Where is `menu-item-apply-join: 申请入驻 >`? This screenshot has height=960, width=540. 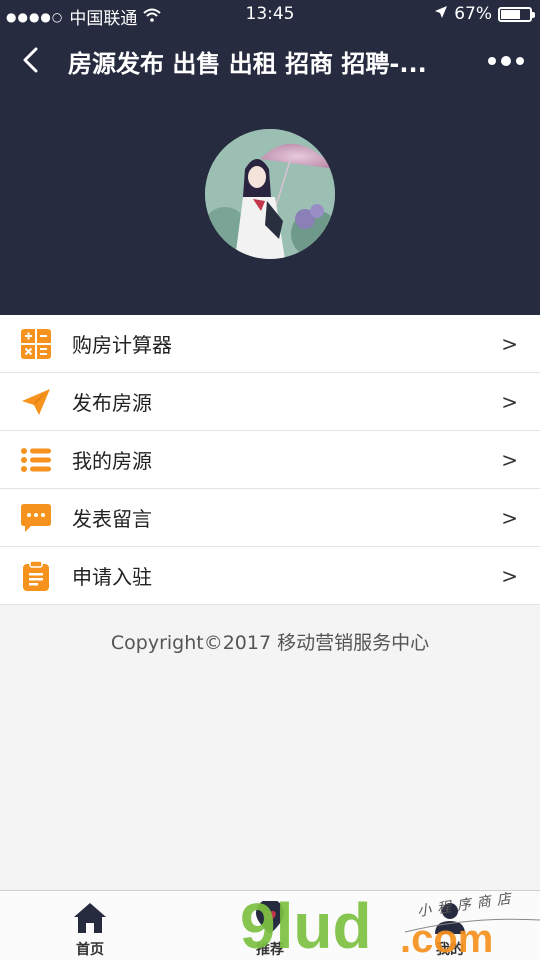
menu-item-apply-join: 申请入驻 > is located at coordinates (270, 576).